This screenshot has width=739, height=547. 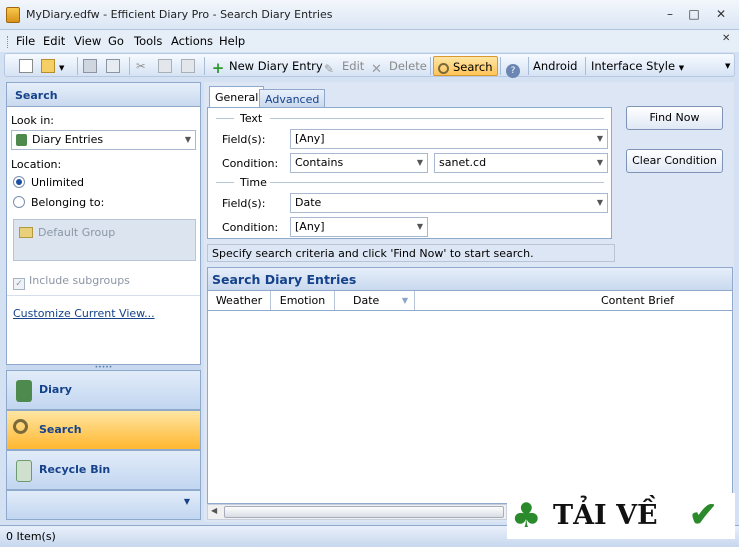 What do you see at coordinates (92, 66) in the screenshot?
I see `print-icon` at bounding box center [92, 66].